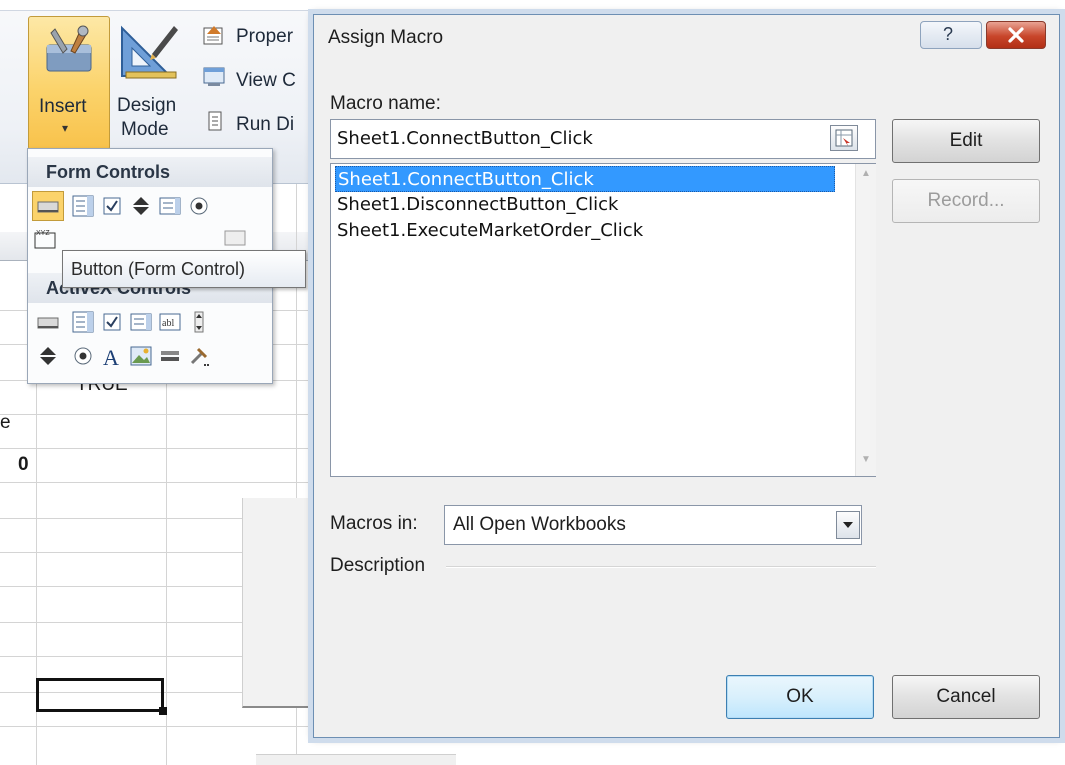 Image resolution: width=1065 pixels, height=765 pixels. I want to click on macro-list-item: Sheet1.ExecuteMarketOrder_Click, so click(585, 231).